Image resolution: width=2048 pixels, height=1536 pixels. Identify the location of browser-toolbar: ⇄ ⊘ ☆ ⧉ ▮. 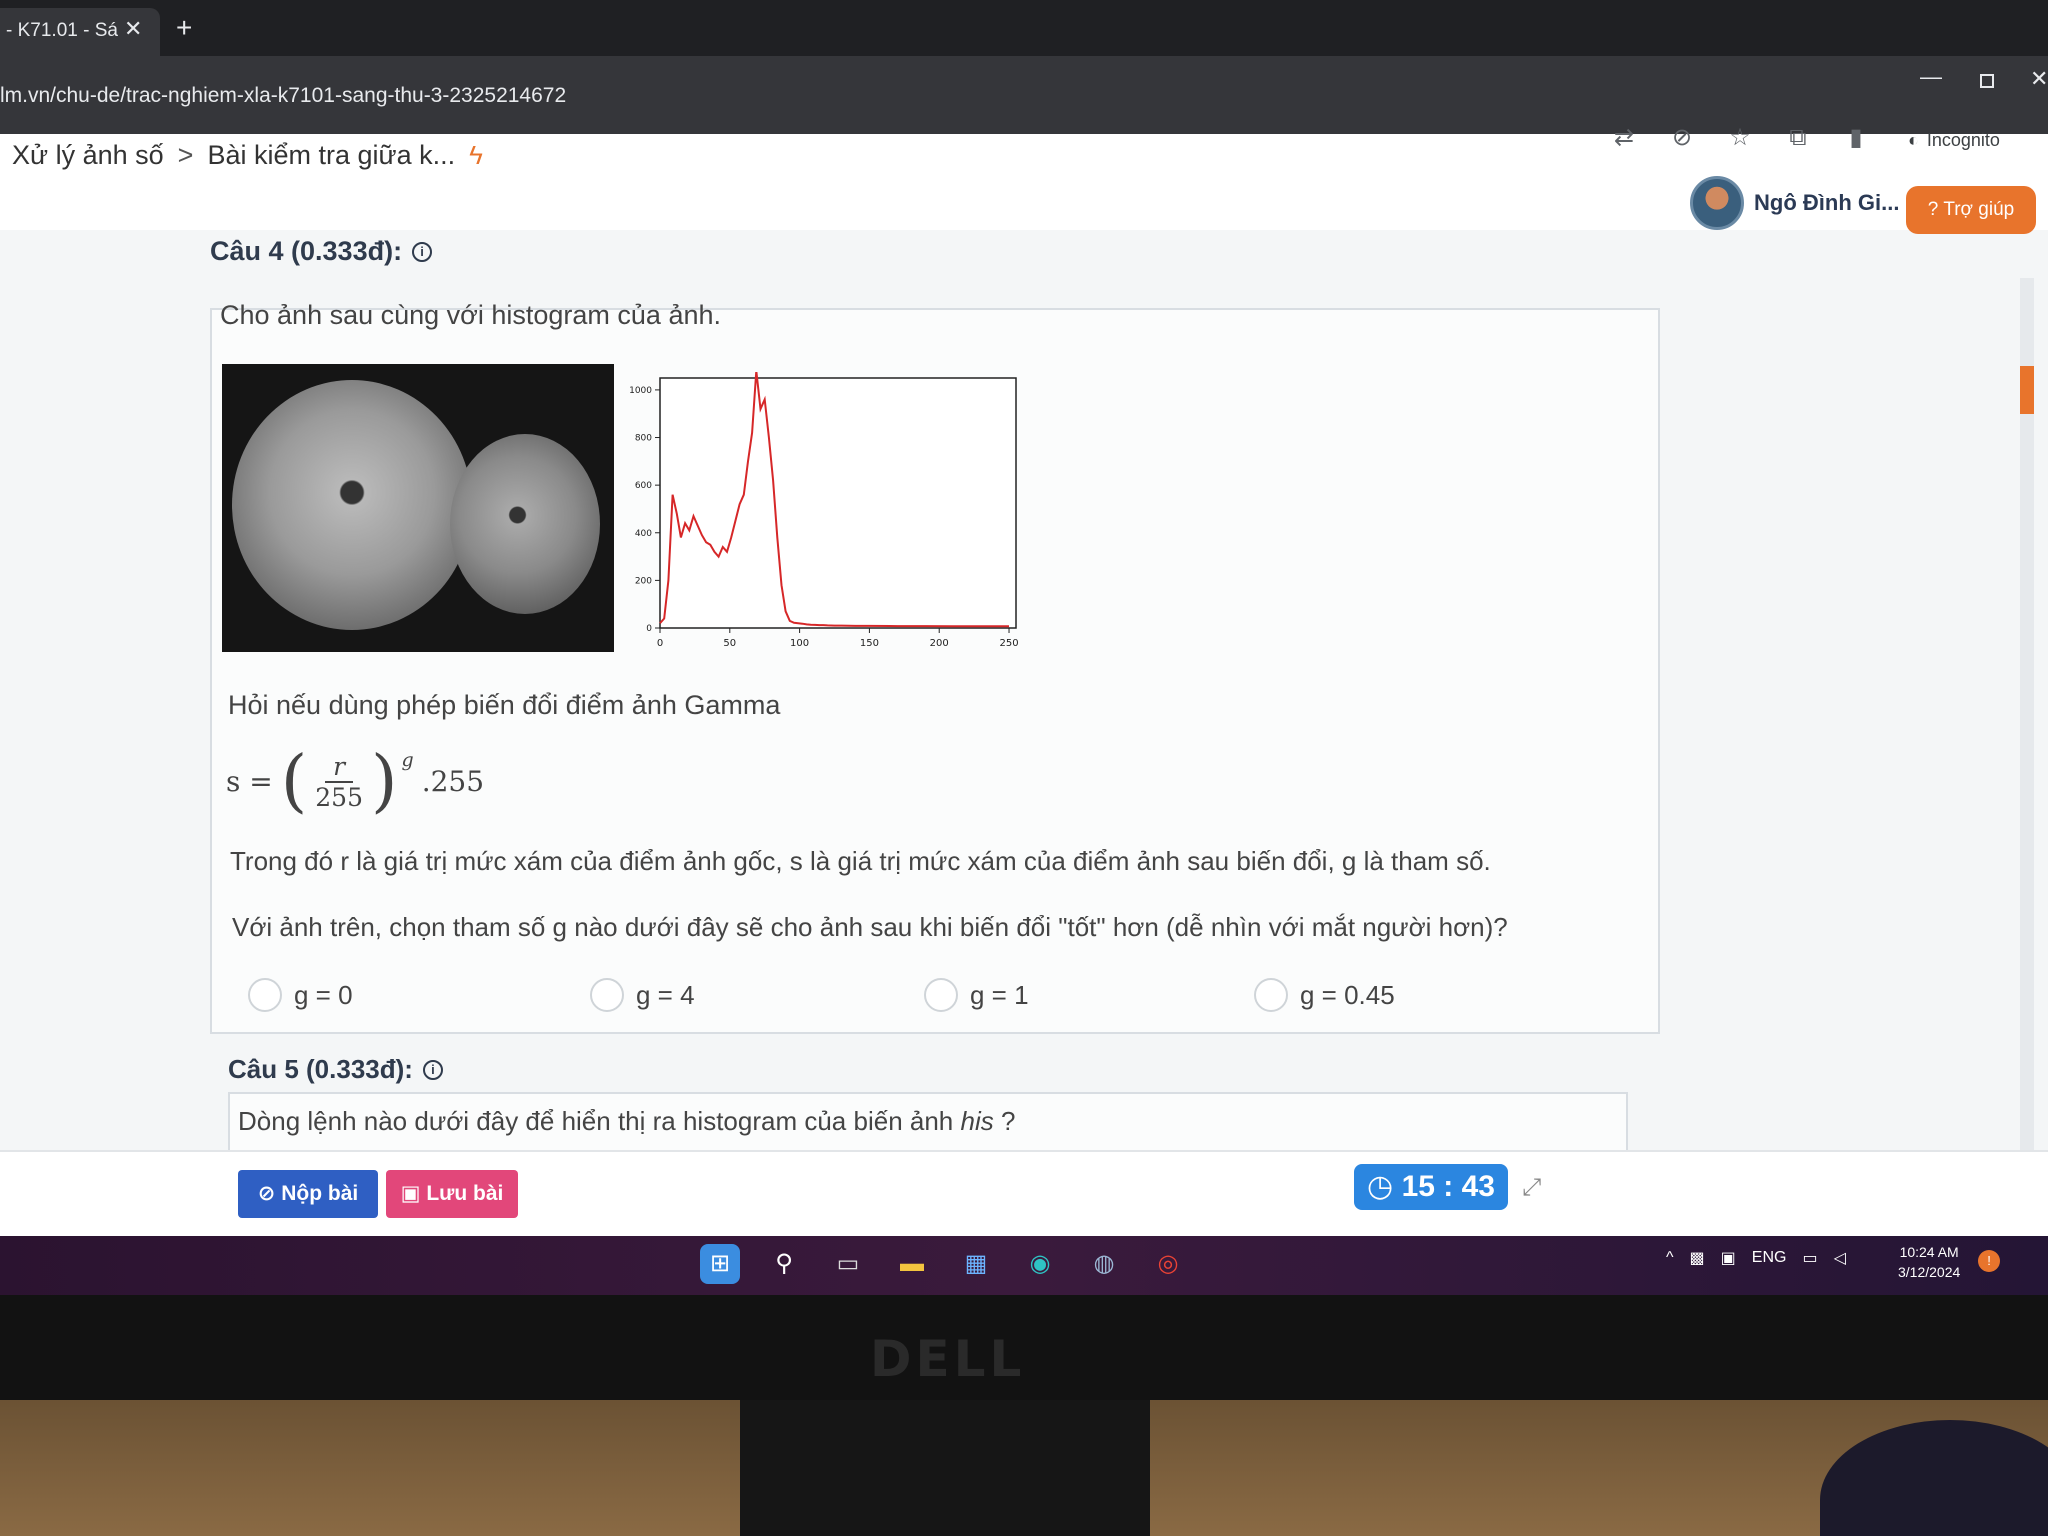
(1740, 138).